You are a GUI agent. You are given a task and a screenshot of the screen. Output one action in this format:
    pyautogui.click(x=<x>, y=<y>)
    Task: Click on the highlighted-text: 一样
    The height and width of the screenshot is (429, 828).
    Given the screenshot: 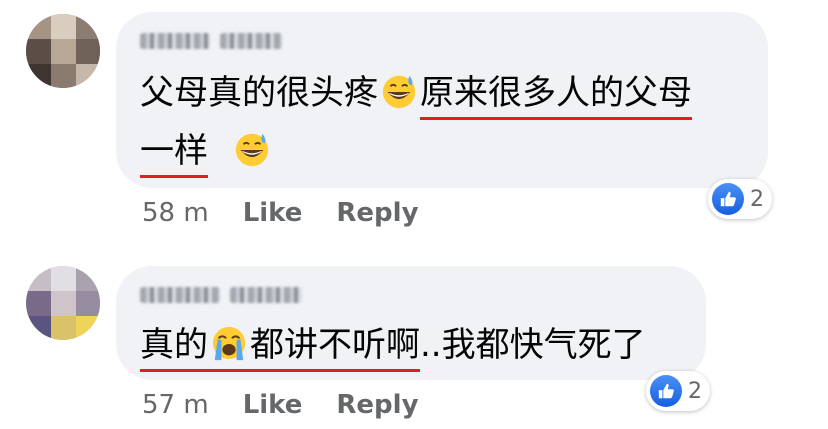 What is the action you would take?
    pyautogui.click(x=174, y=151)
    